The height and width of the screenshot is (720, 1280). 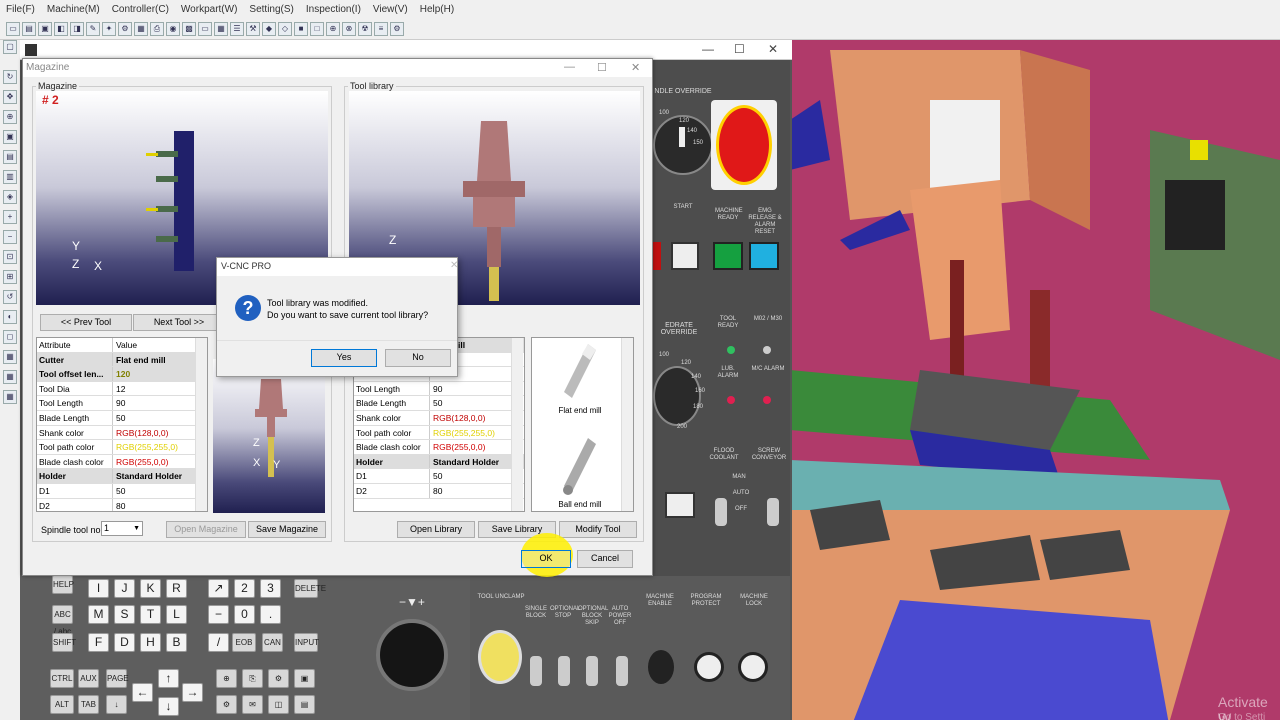 What do you see at coordinates (477, 389) in the screenshot?
I see `value-cell: 90` at bounding box center [477, 389].